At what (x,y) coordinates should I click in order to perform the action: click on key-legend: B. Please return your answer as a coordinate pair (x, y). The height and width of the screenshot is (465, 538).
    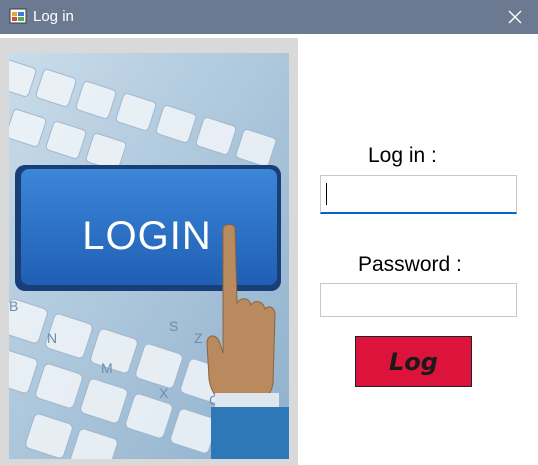
    Looking at the image, I should click on (13, 306).